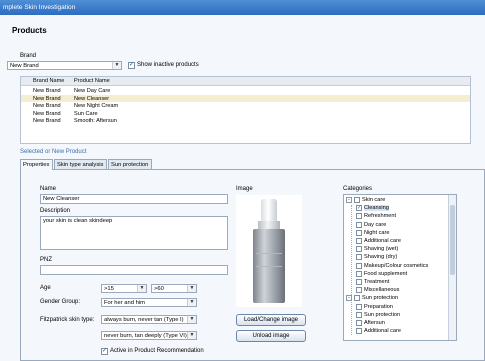  What do you see at coordinates (130, 164) in the screenshot?
I see `tab-sun-protection: Sun protection` at bounding box center [130, 164].